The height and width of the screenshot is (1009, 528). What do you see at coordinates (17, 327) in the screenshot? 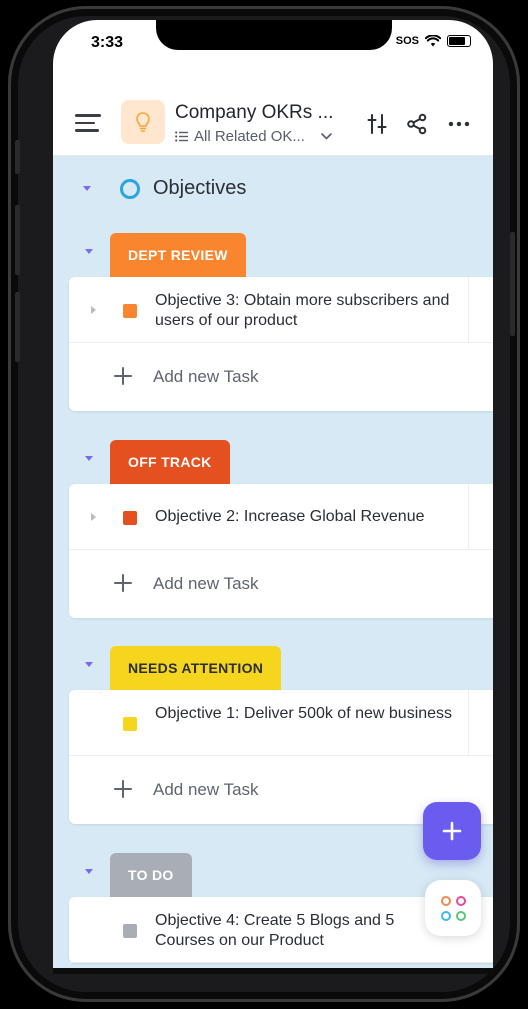
I see `volume-down-button` at bounding box center [17, 327].